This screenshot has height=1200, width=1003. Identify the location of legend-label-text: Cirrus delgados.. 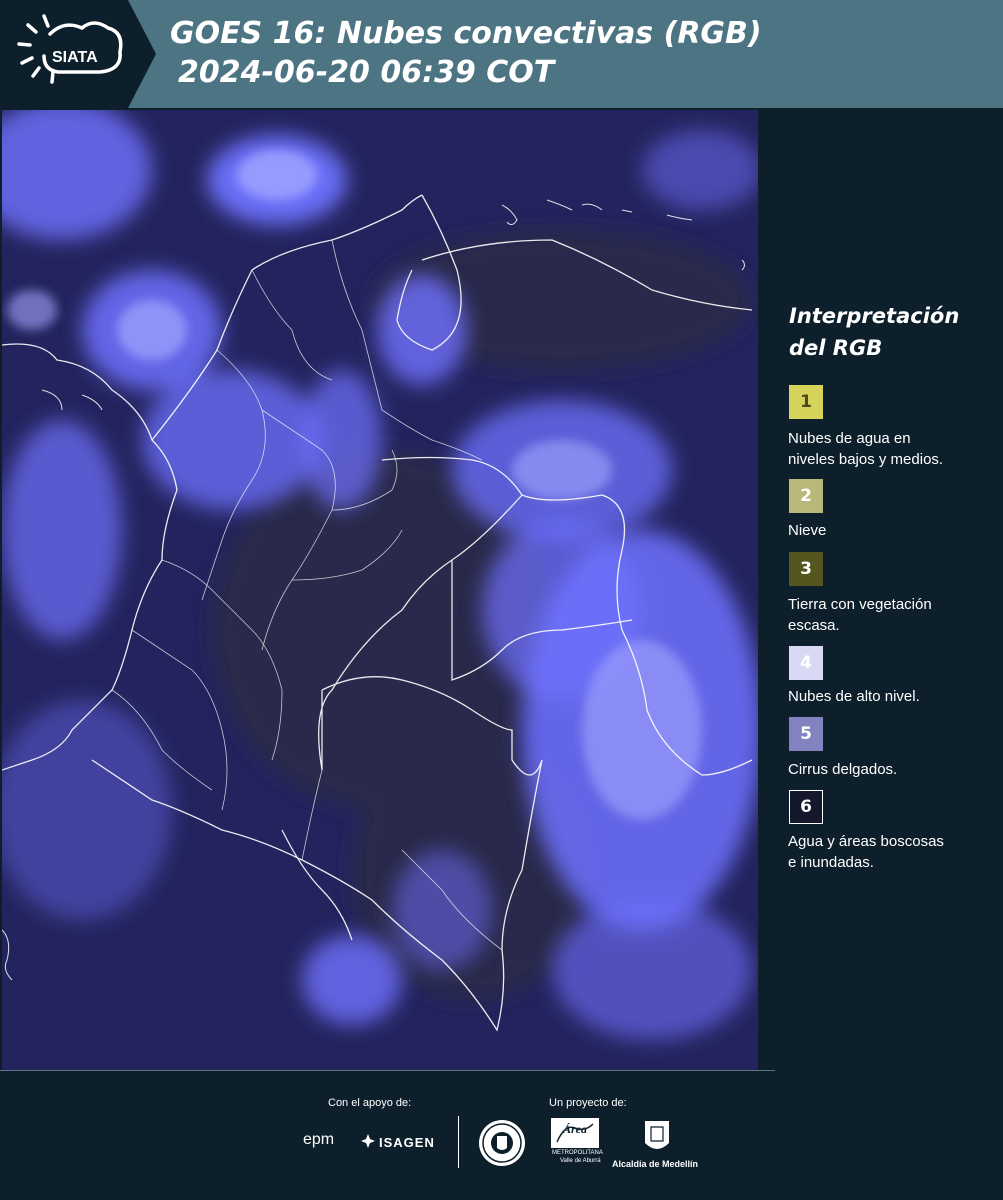
(843, 769).